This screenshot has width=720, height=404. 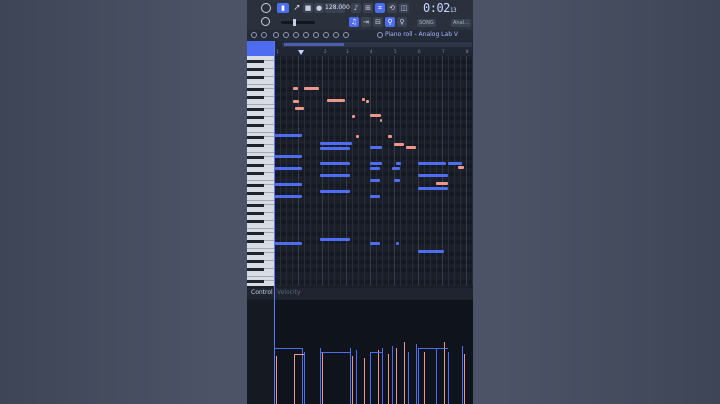 What do you see at coordinates (308, 8) in the screenshot?
I see `stop-button: ■` at bounding box center [308, 8].